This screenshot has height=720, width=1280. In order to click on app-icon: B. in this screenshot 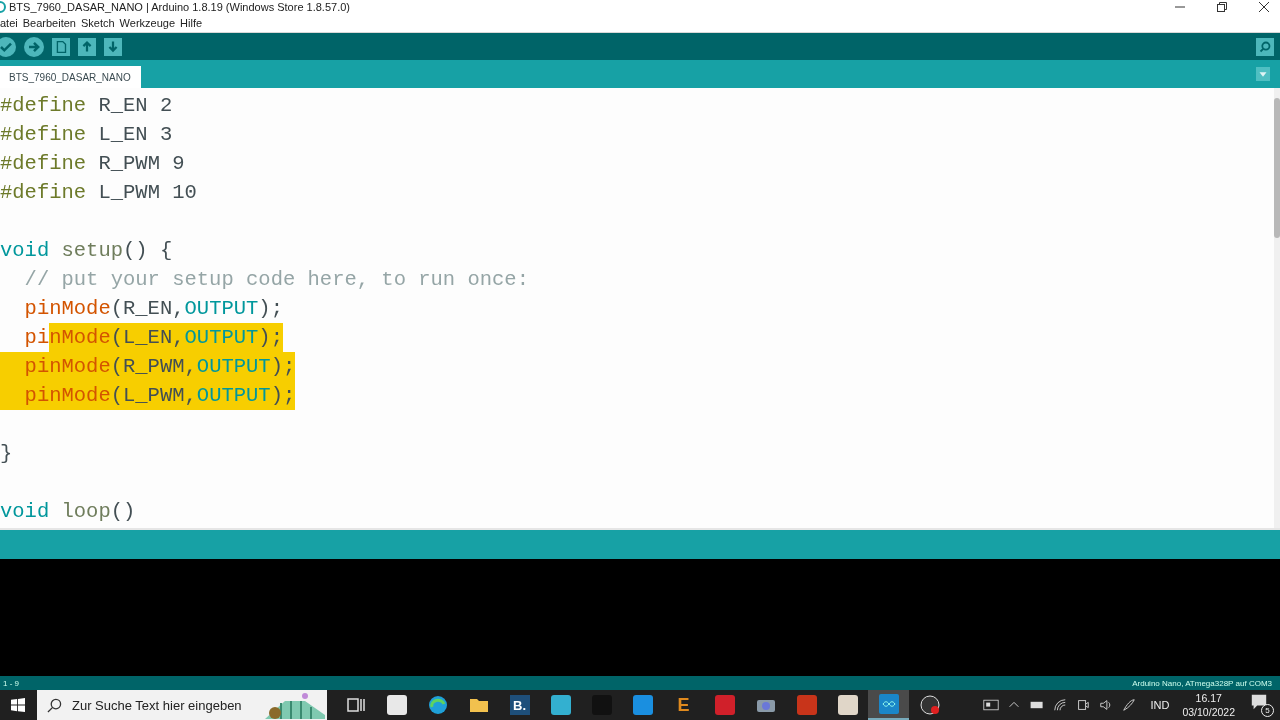, I will do `click(519, 705)`.